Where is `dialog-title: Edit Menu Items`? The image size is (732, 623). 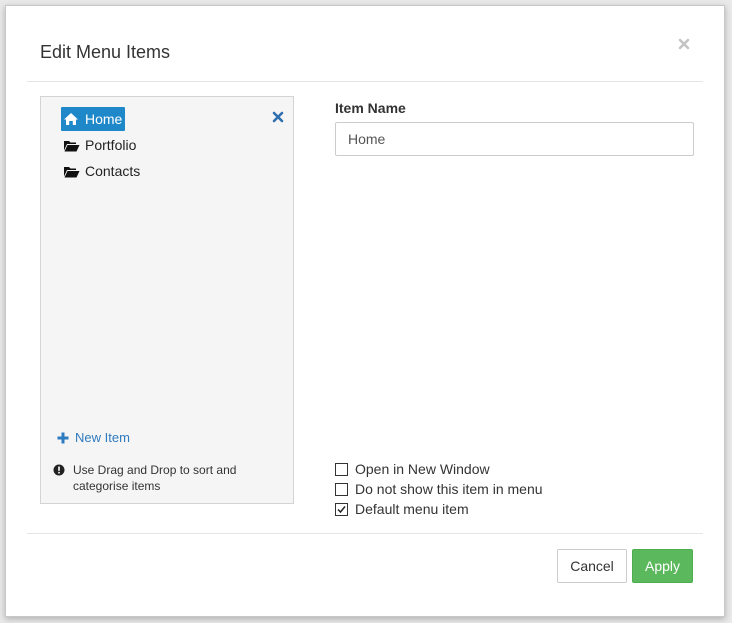
dialog-title: Edit Menu Items is located at coordinates (105, 52).